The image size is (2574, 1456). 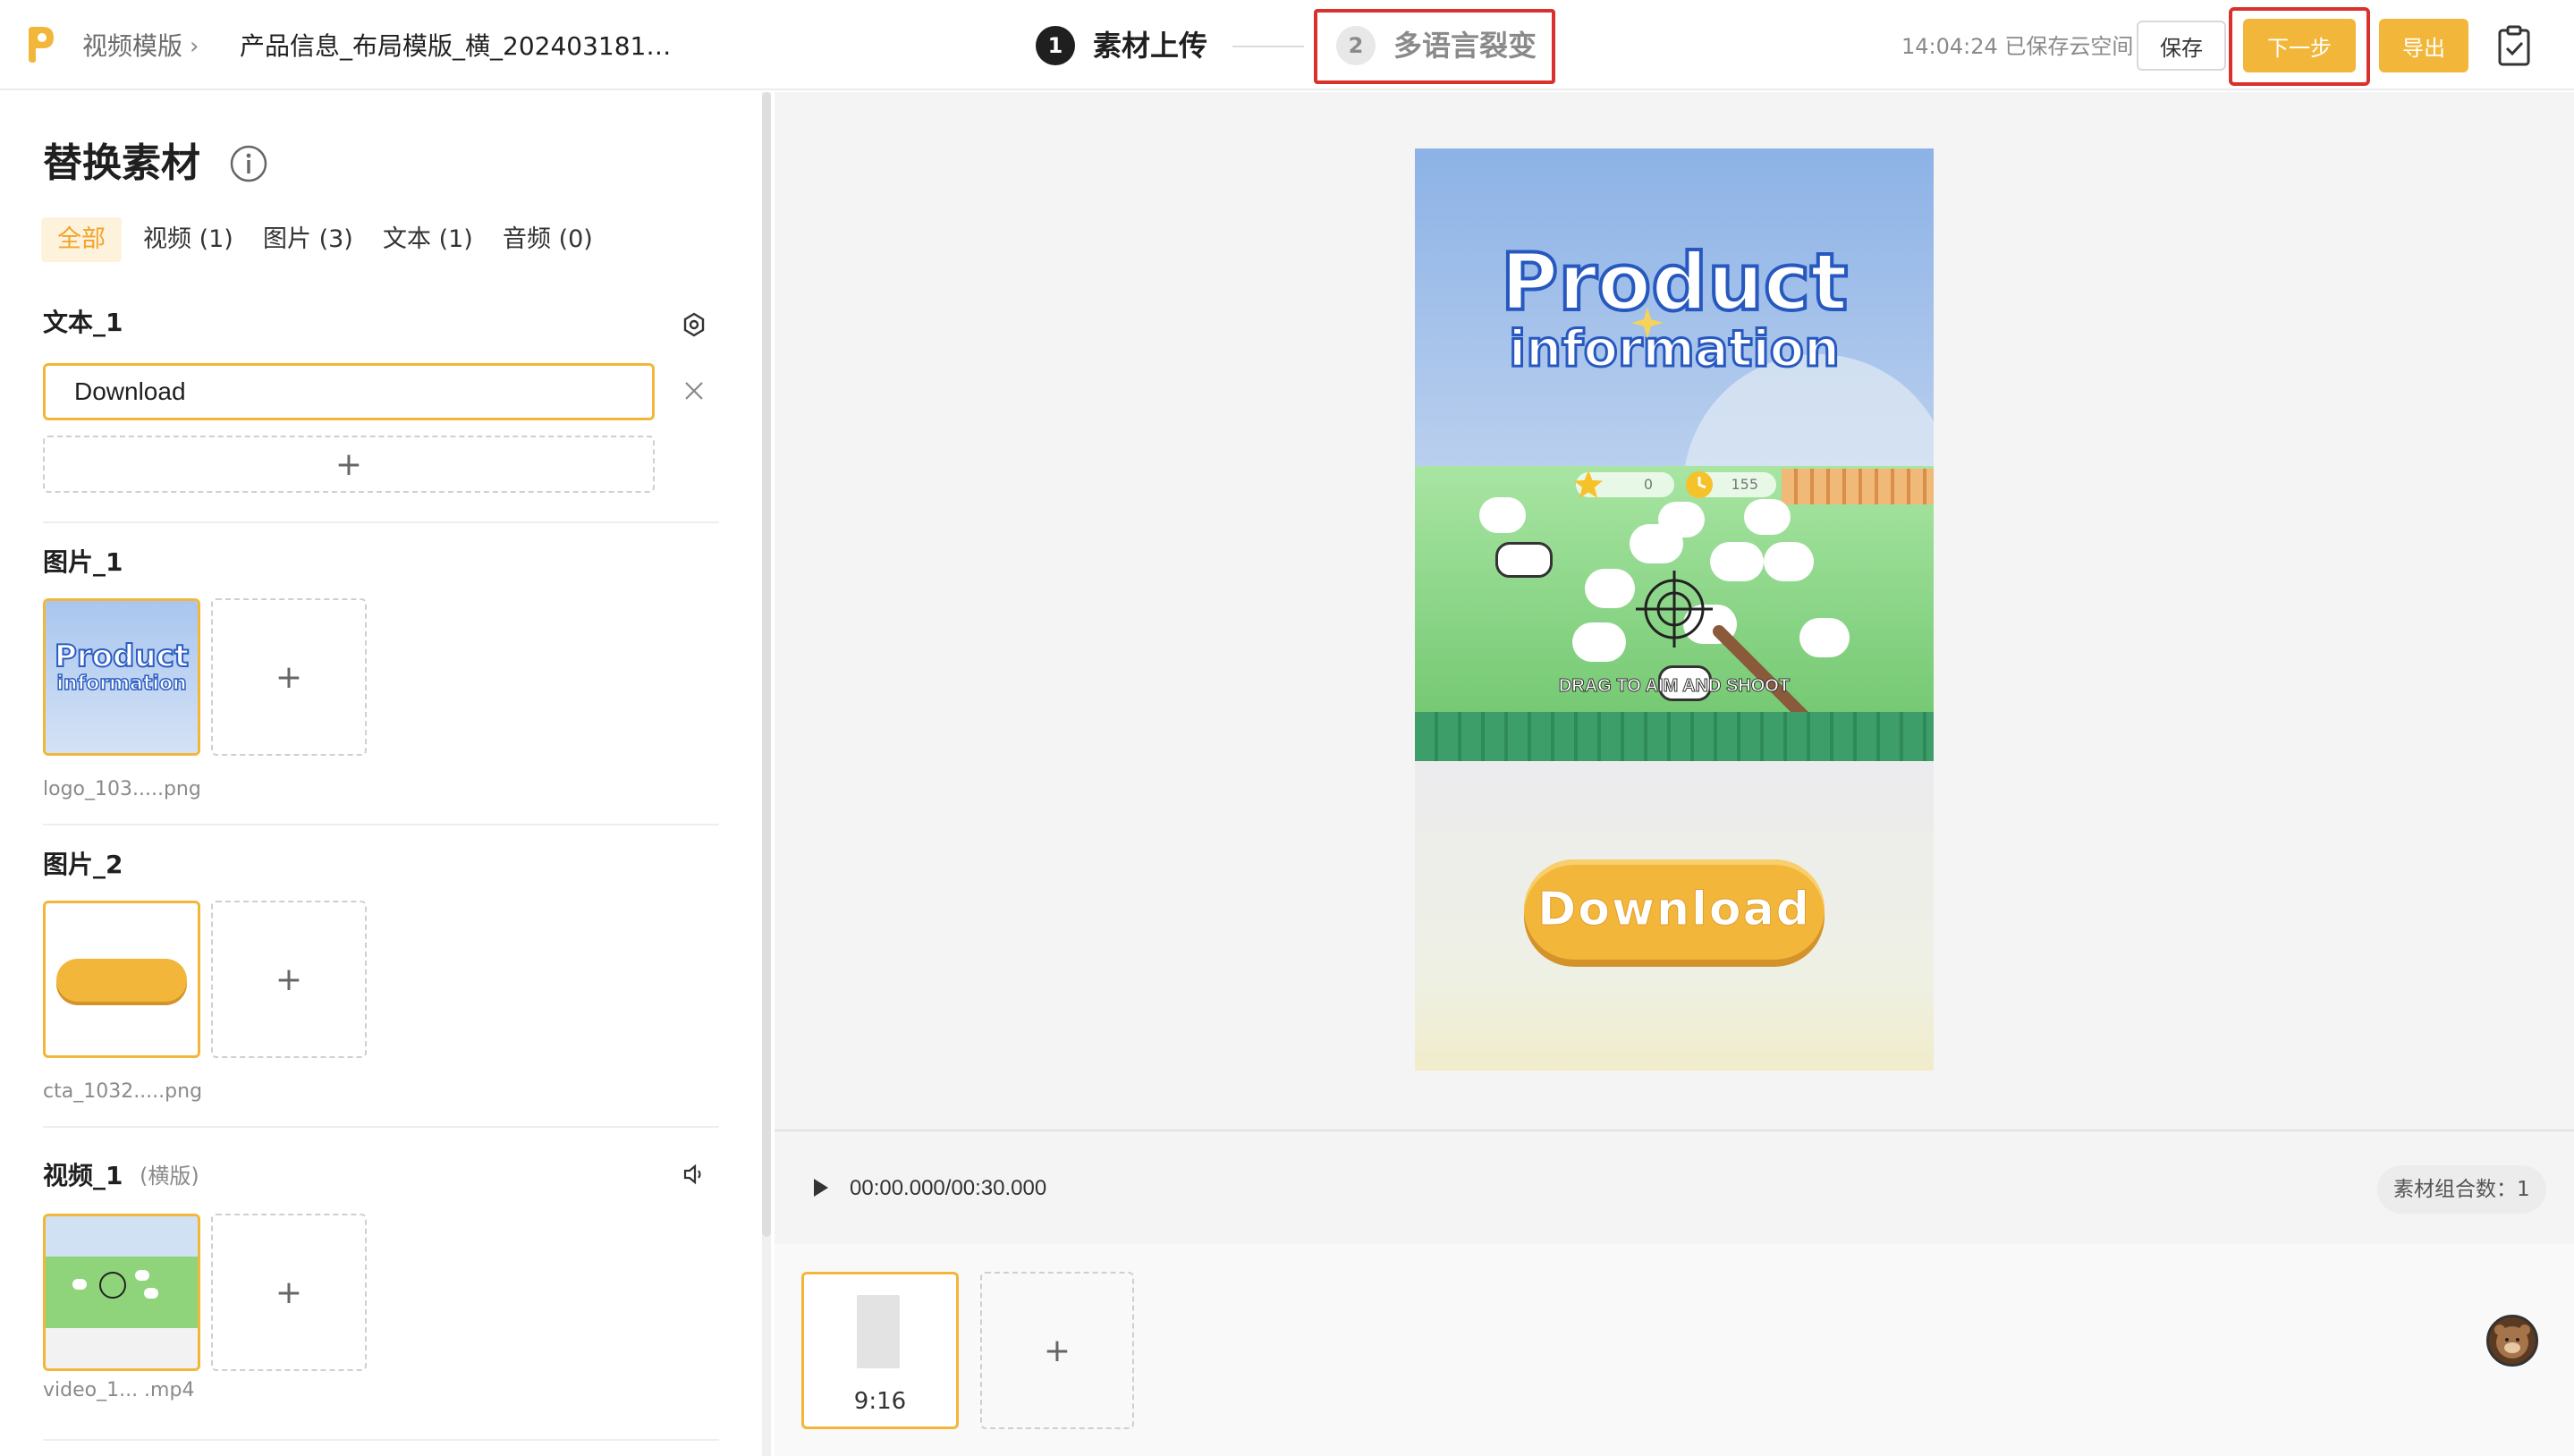 What do you see at coordinates (121, 163) in the screenshot?
I see `panel-title: 替换素材` at bounding box center [121, 163].